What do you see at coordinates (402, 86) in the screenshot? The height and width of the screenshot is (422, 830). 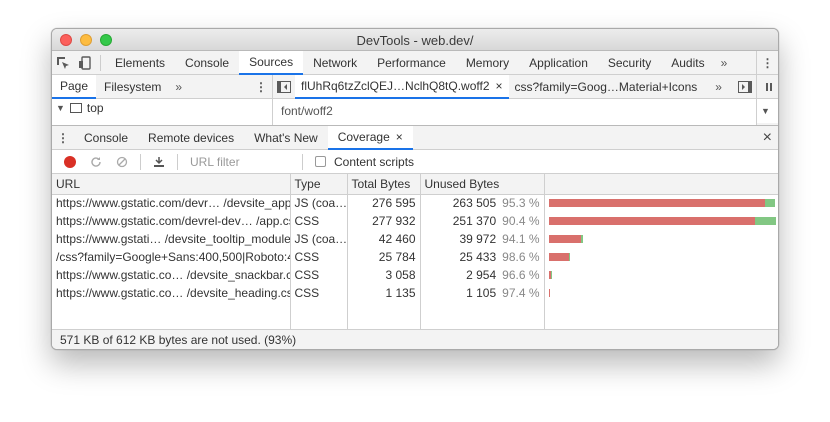 I see `editor-tab-woff2: flUhRq6tzZclQEJ…NclhQ8tQ.woff2 ×` at bounding box center [402, 86].